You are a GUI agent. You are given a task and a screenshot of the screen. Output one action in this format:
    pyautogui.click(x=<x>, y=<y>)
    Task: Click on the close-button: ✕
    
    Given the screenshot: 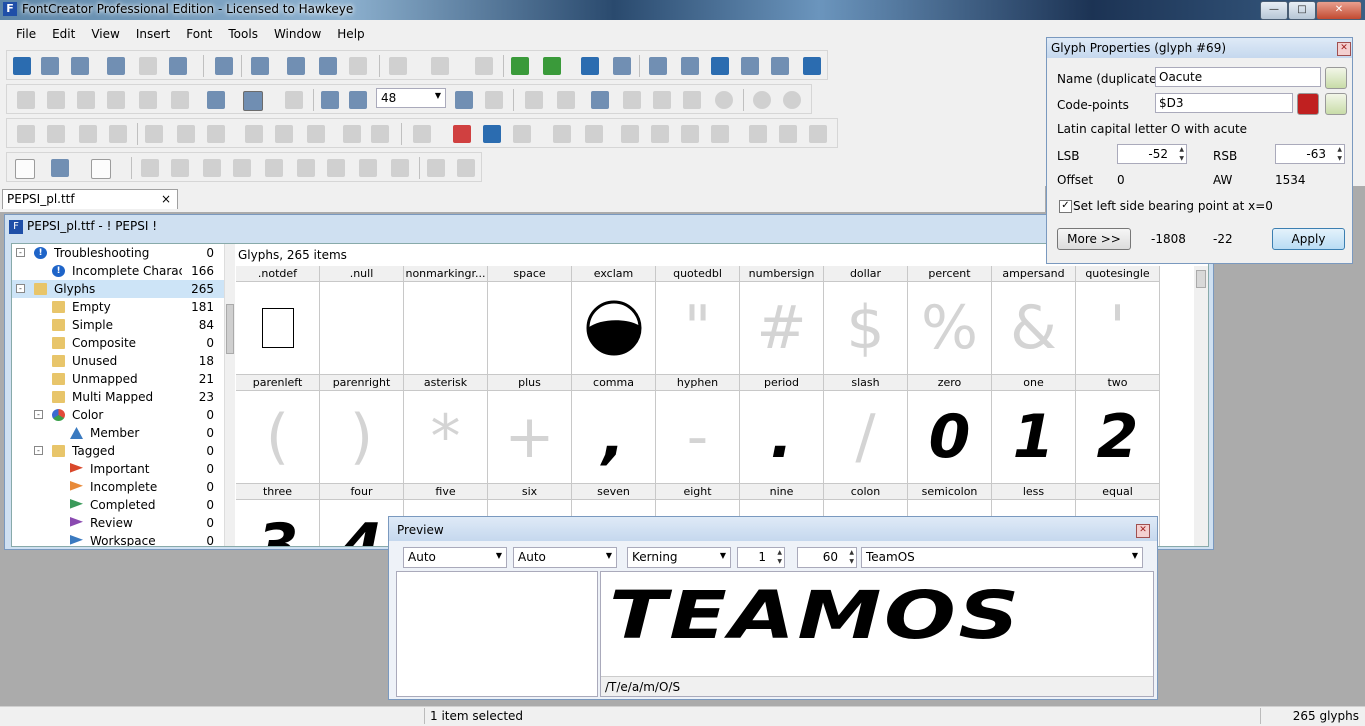 What is the action you would take?
    pyautogui.click(x=1339, y=10)
    